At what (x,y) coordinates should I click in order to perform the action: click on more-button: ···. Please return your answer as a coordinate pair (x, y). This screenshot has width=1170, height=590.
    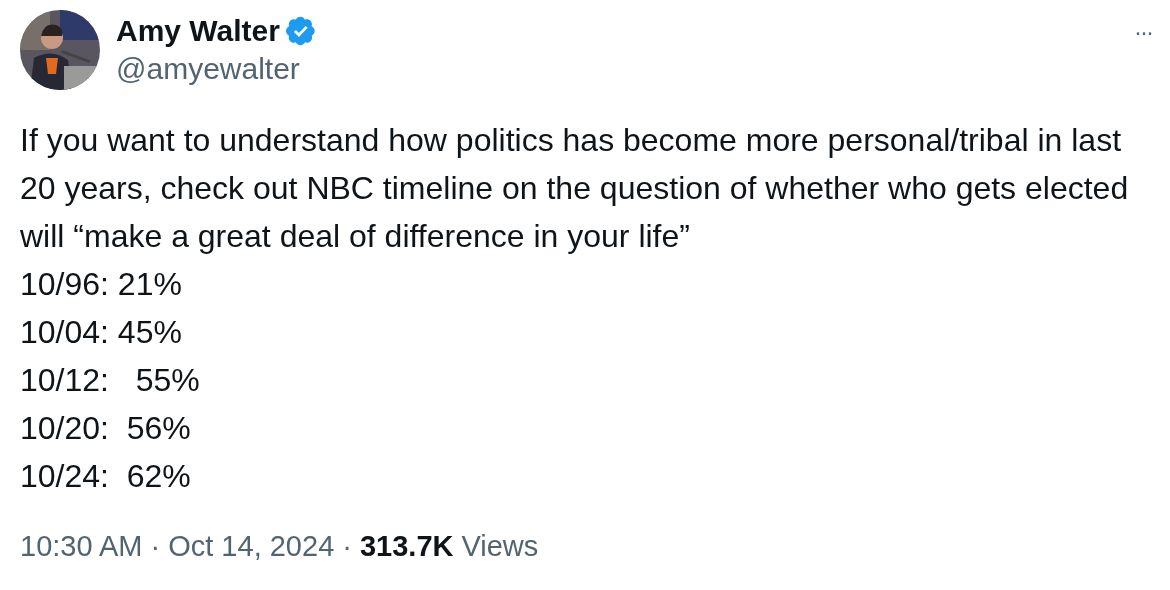
    Looking at the image, I should click on (1143, 32).